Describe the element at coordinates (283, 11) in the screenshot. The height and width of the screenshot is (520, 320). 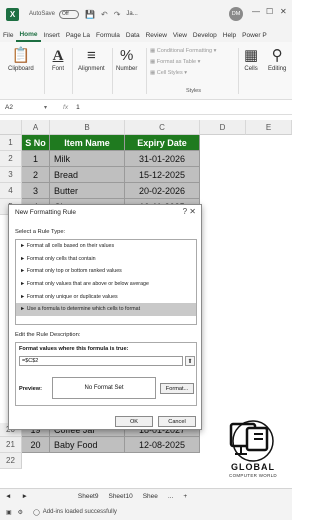
I see `close-button: ✕` at that location.